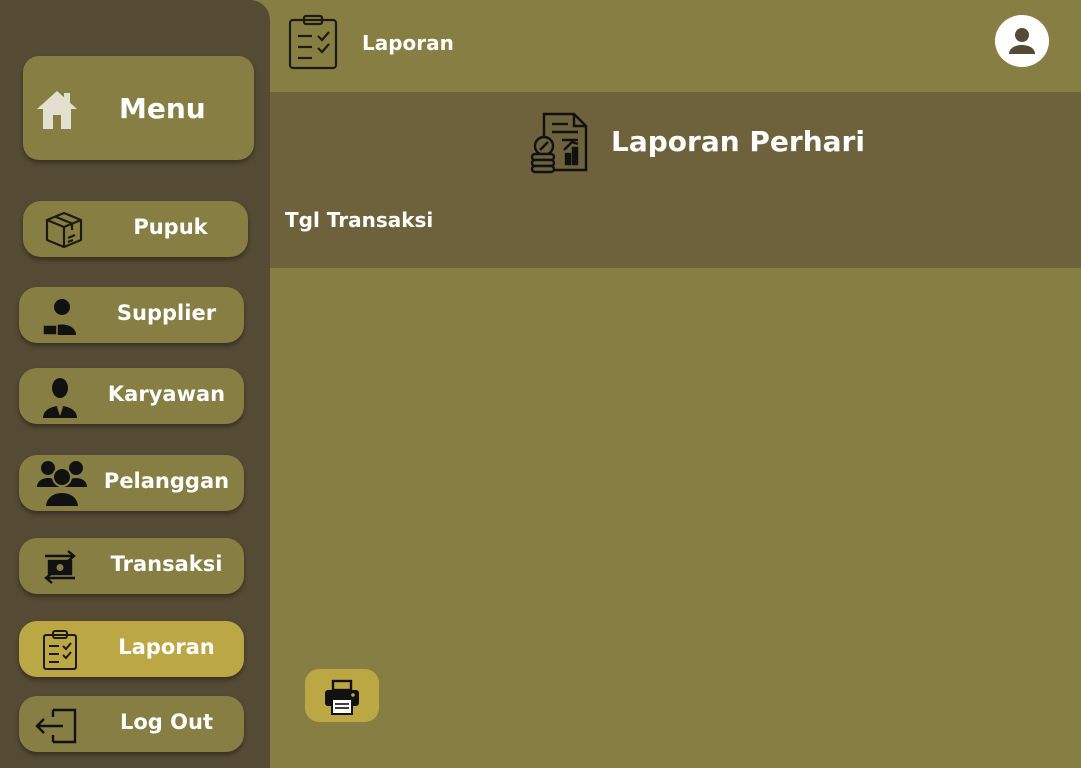 The height and width of the screenshot is (768, 1081). Describe the element at coordinates (675, 46) in the screenshot. I see `top-header: Laporan` at that location.